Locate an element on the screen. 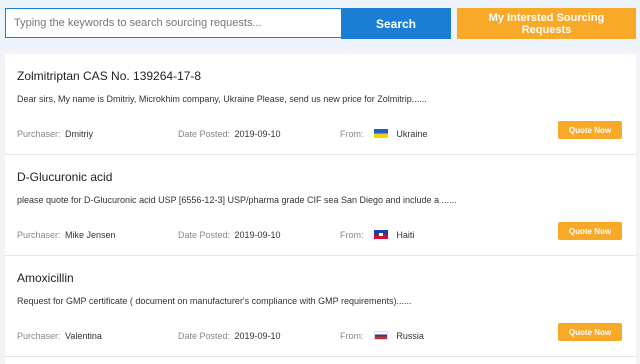 This screenshot has height=364, width=640. country-name: Russia is located at coordinates (410, 336).